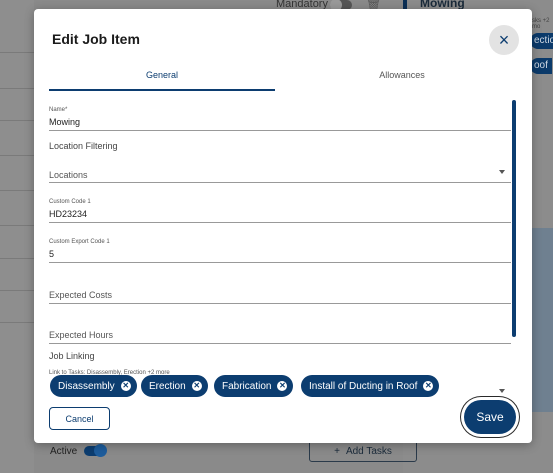  What do you see at coordinates (368, 451) in the screenshot?
I see `add-tasks-label: Add Tasks` at bounding box center [368, 451].